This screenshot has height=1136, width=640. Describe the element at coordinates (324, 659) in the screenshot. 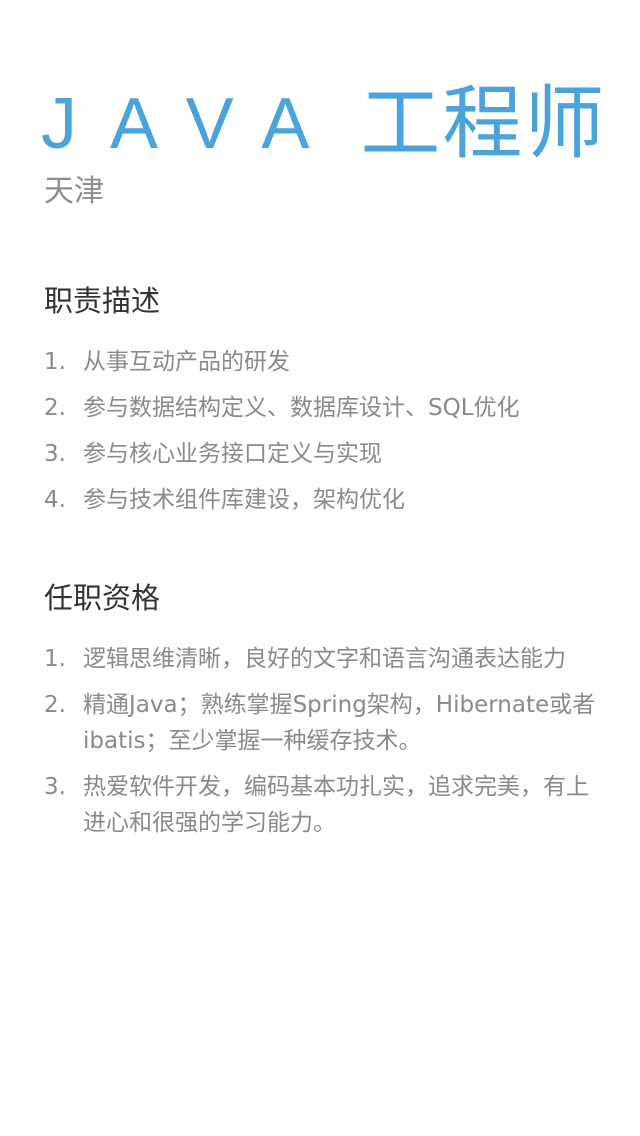

I see `requirement-text: 逻辑思维清晰，良好的文字和语言沟通表达能力` at that location.